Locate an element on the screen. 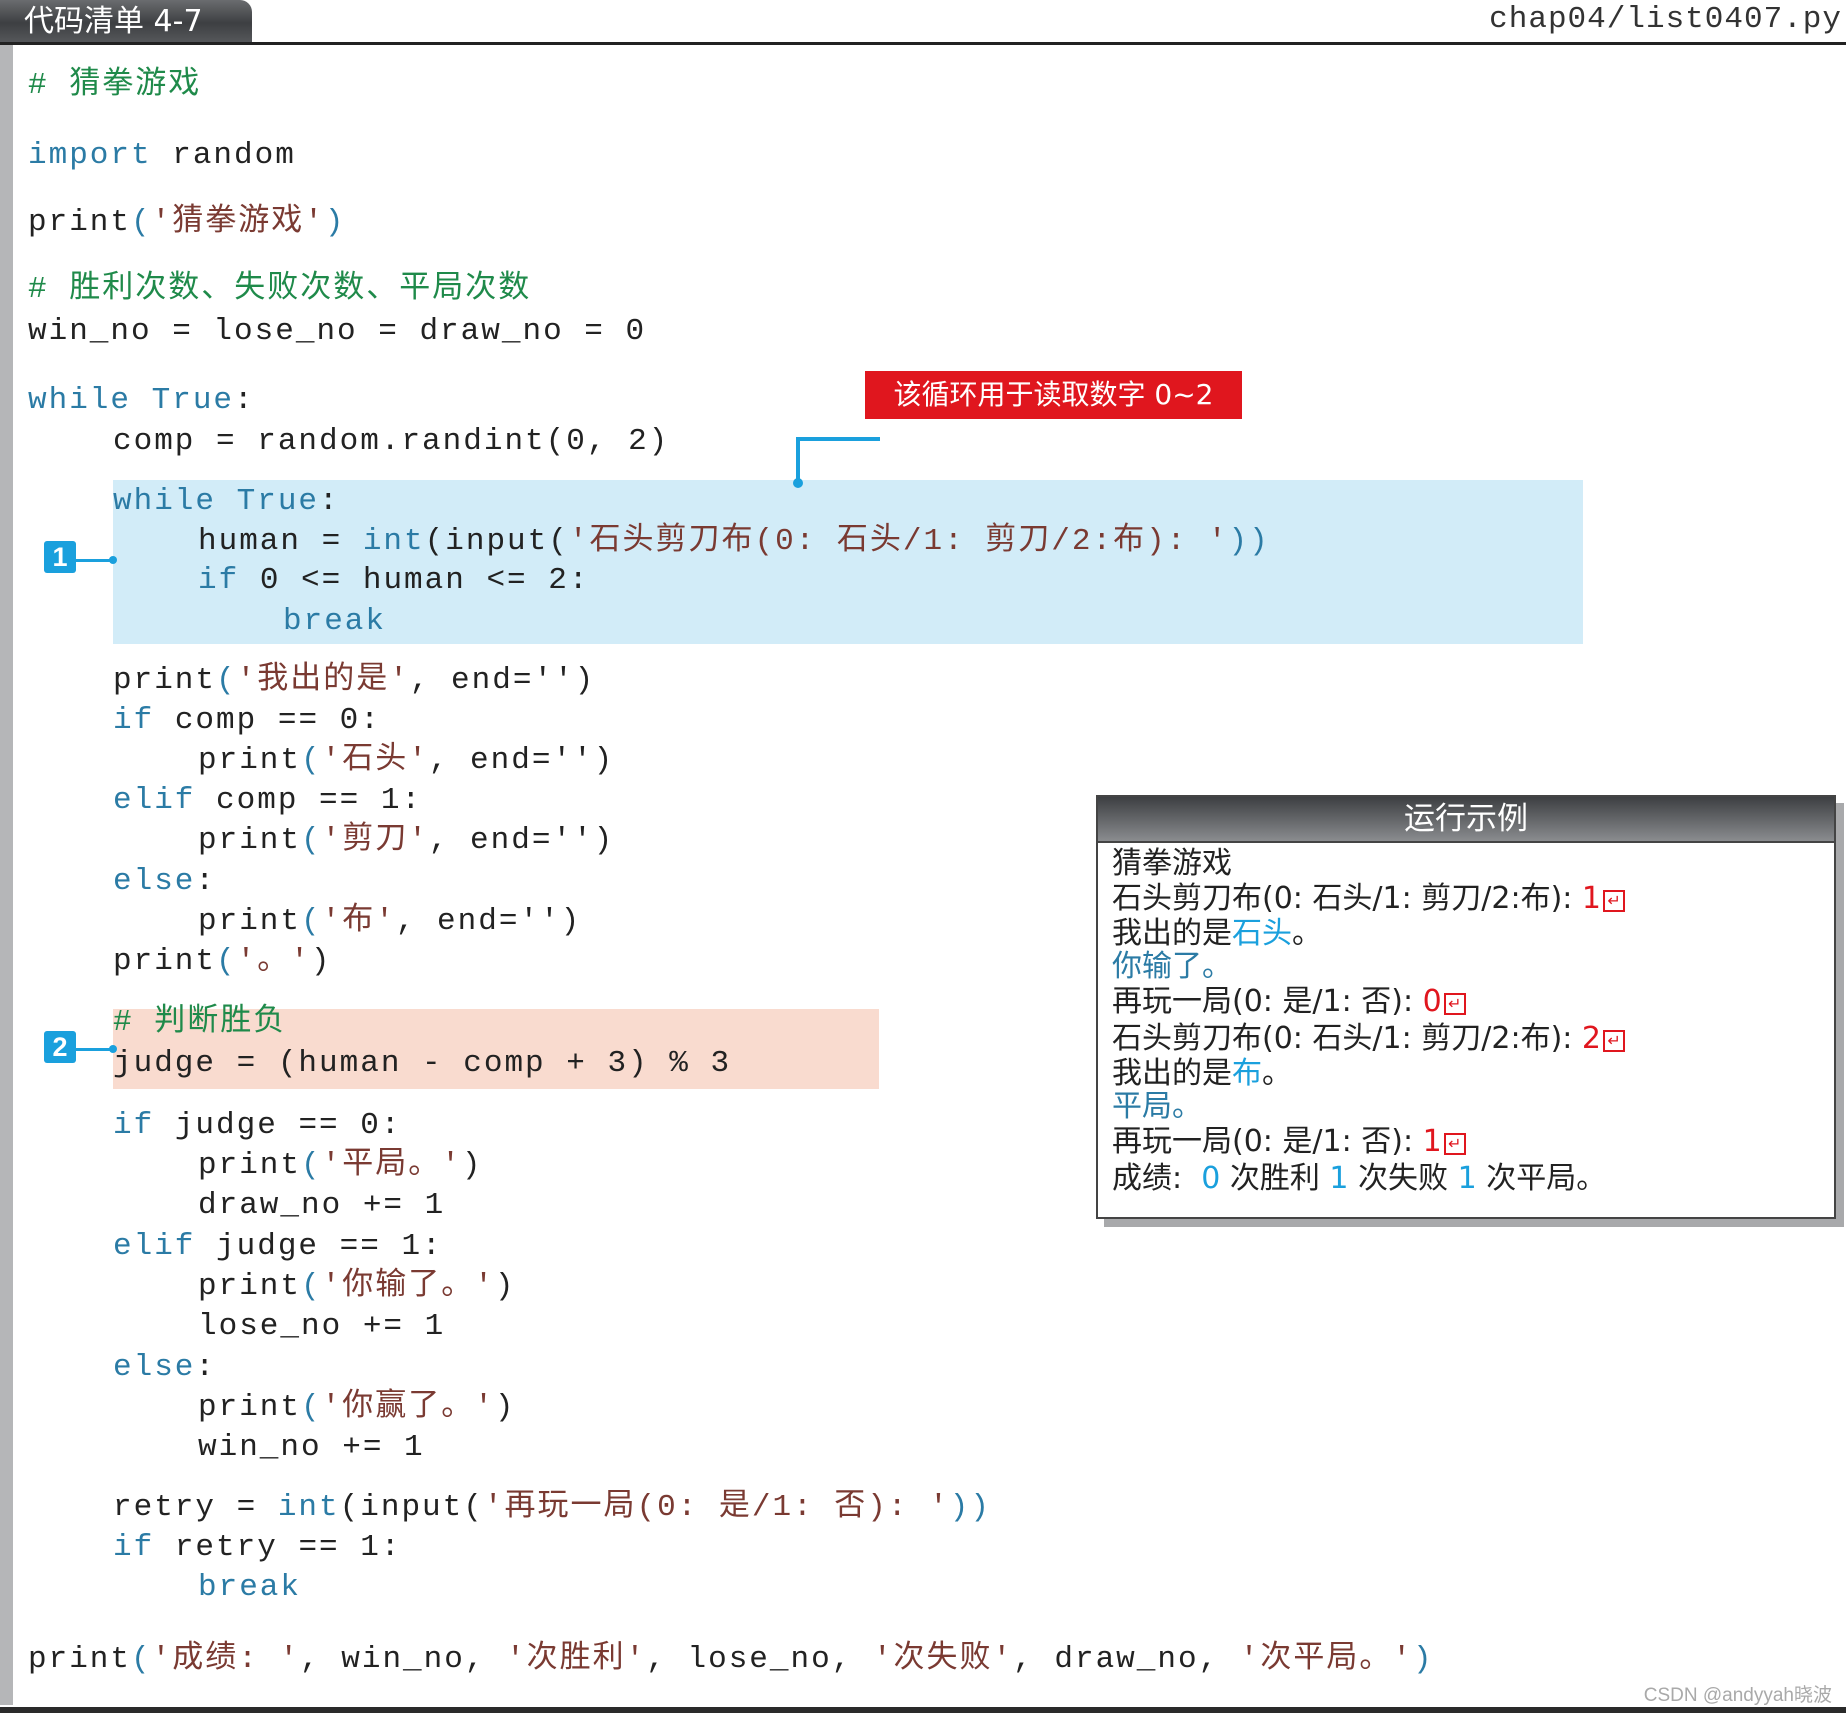 This screenshot has height=1713, width=1846. callout-dot is located at coordinates (798, 483).